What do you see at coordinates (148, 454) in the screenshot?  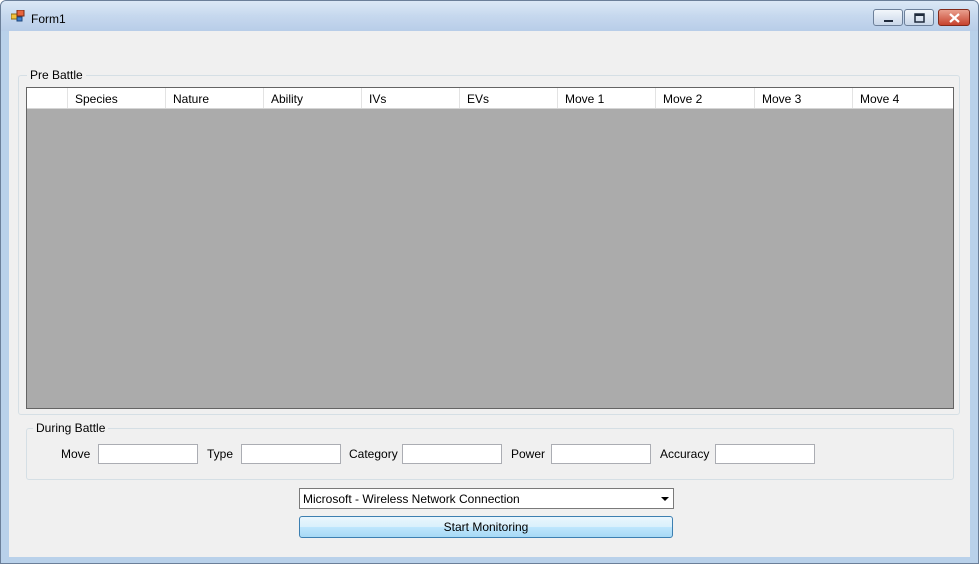 I see `move-field` at bounding box center [148, 454].